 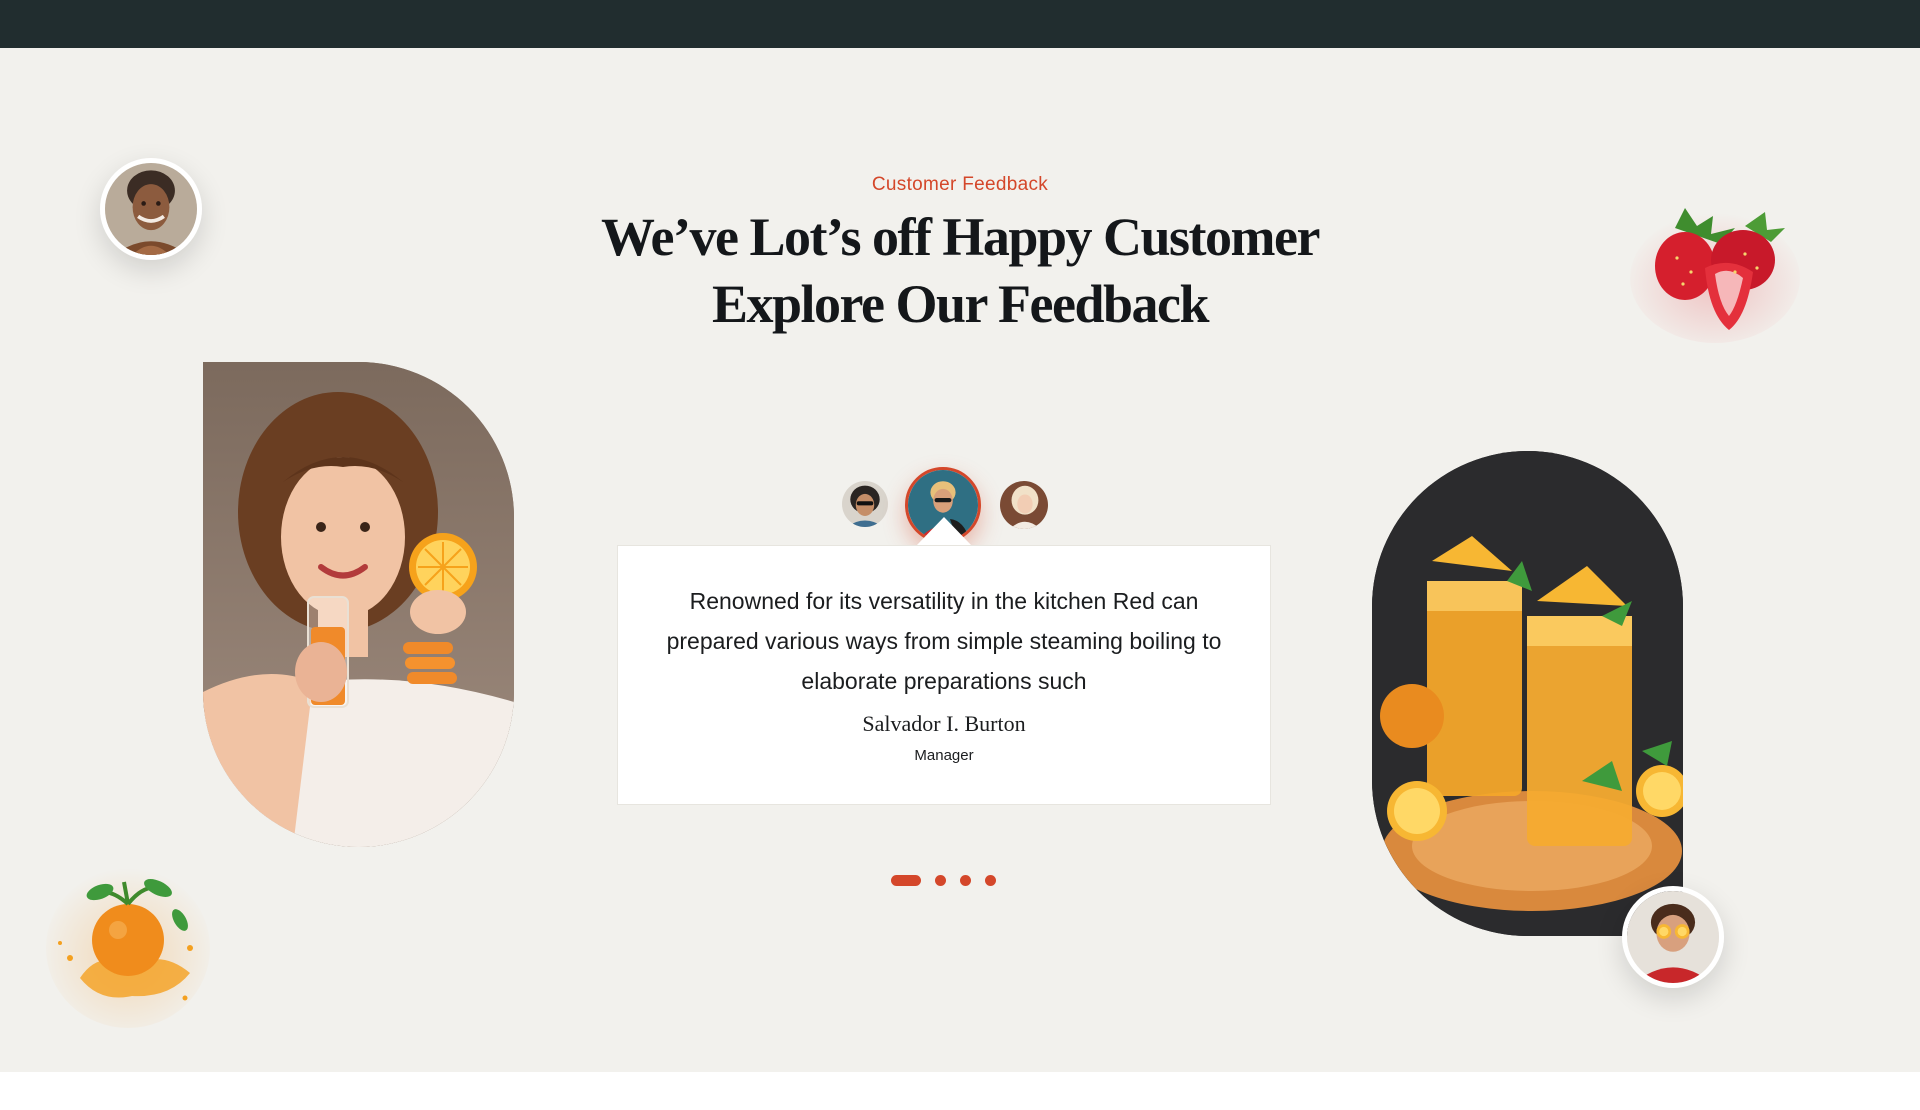 I want to click on section-eyebrow: Customer Feedback, so click(x=960, y=184).